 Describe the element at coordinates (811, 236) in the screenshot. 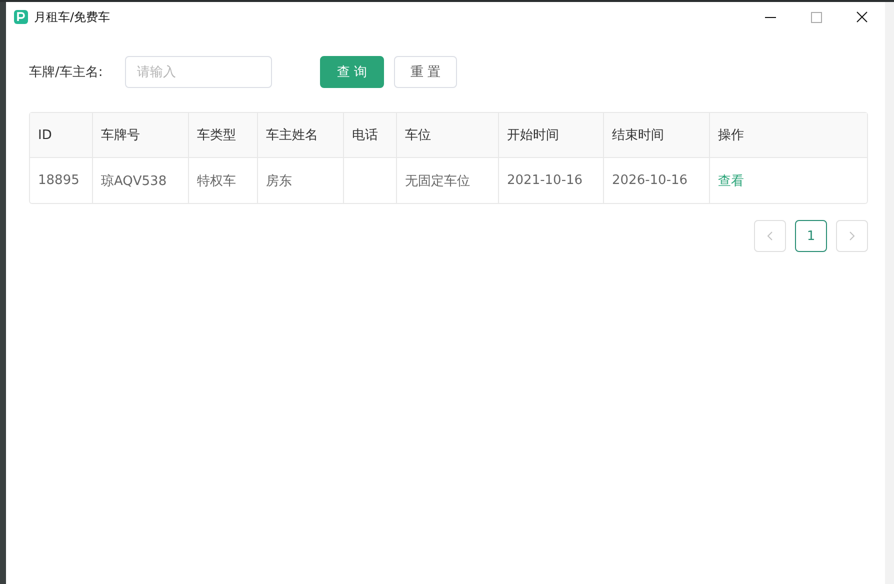

I see `page-button: 1` at that location.